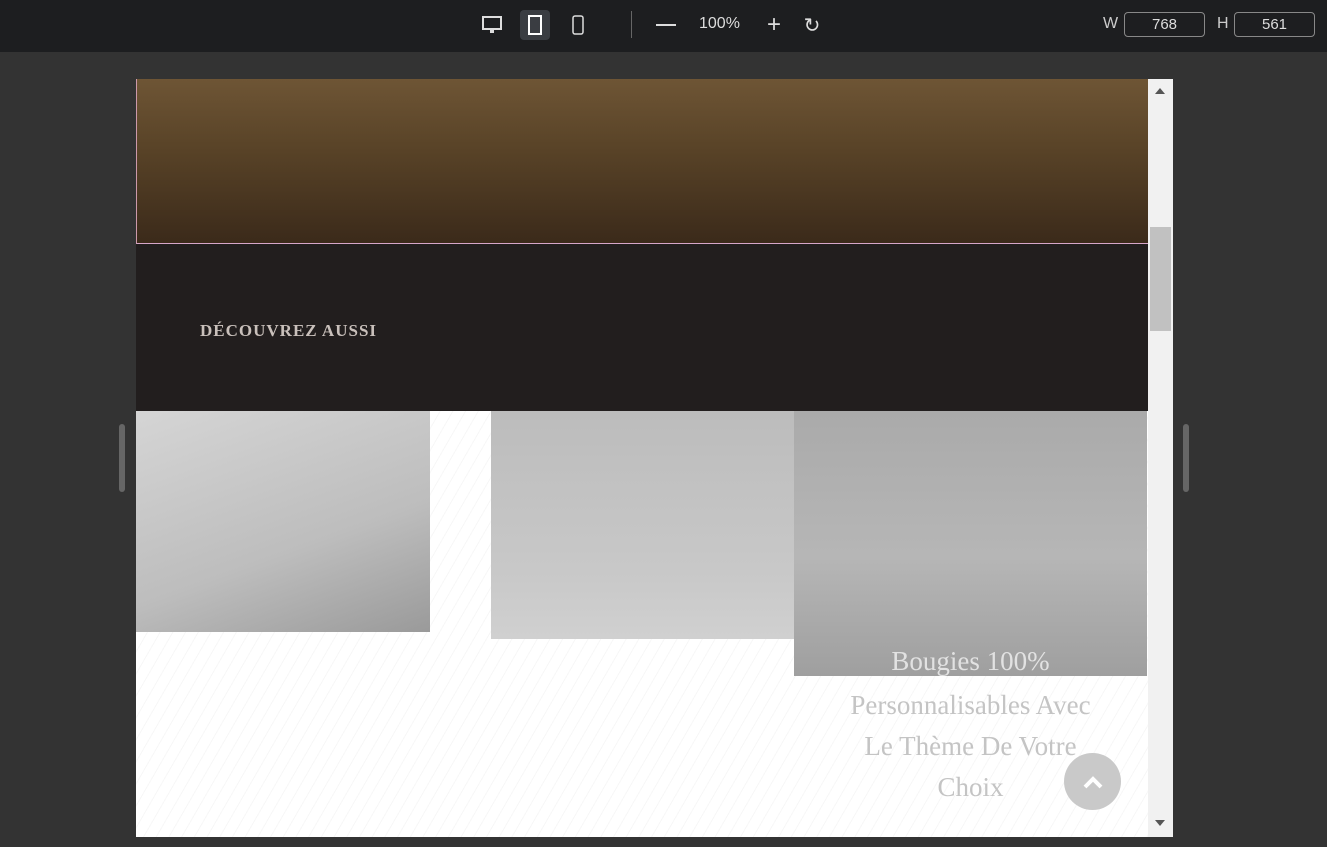 This screenshot has width=1327, height=847. I want to click on scrollbar-thumb, so click(1160, 279).